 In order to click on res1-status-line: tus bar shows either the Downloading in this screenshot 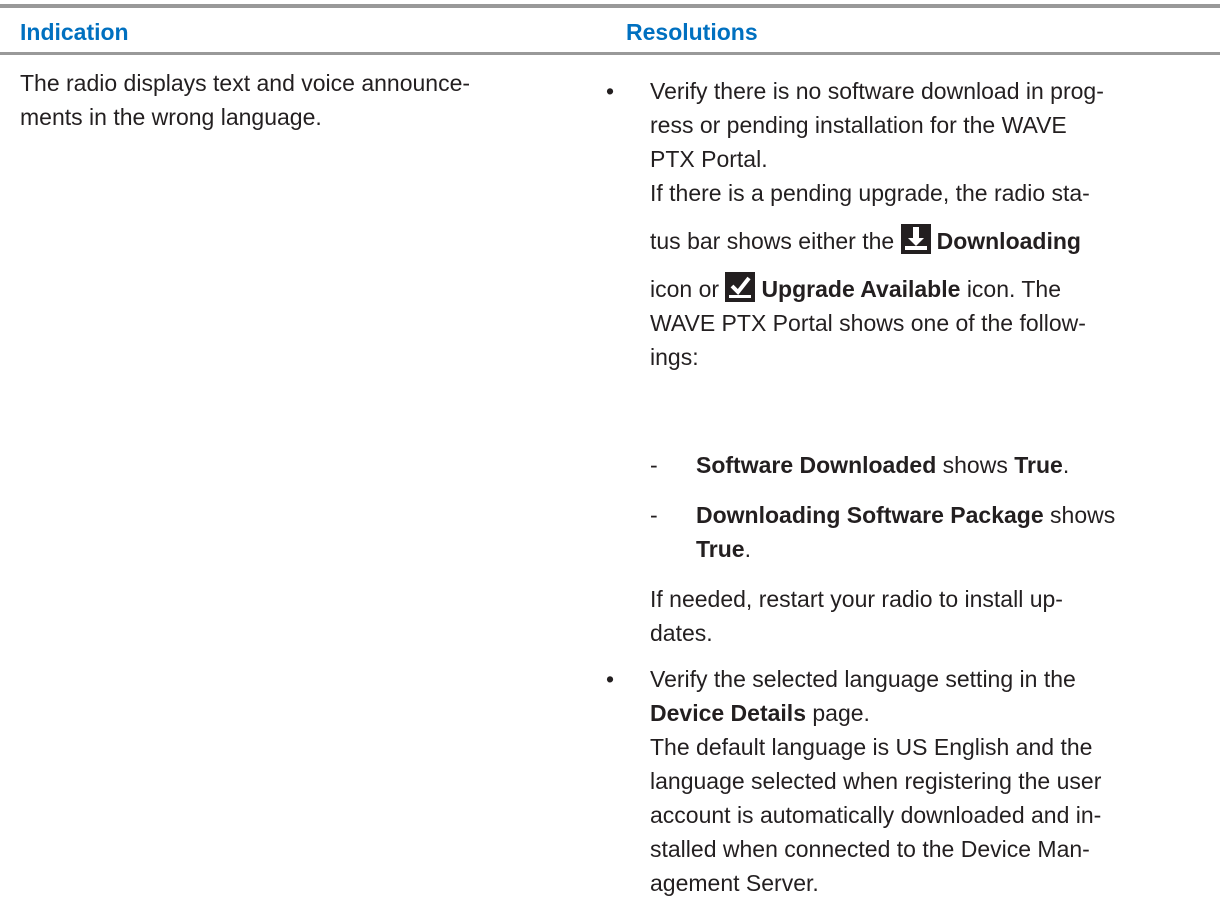, I will do `click(920, 241)`.